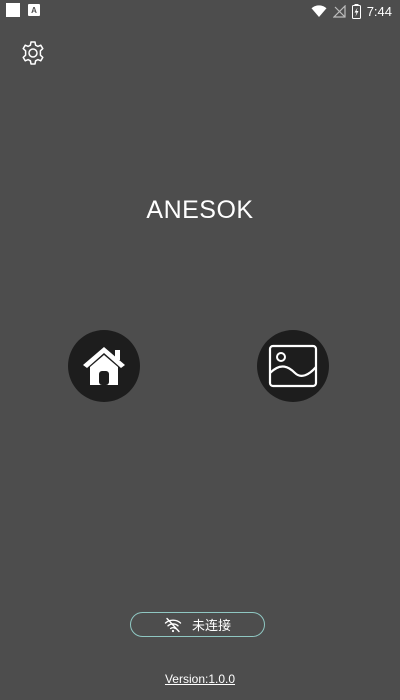 The image size is (400, 700). What do you see at coordinates (211, 625) in the screenshot?
I see `connection-status-text: 未连接` at bounding box center [211, 625].